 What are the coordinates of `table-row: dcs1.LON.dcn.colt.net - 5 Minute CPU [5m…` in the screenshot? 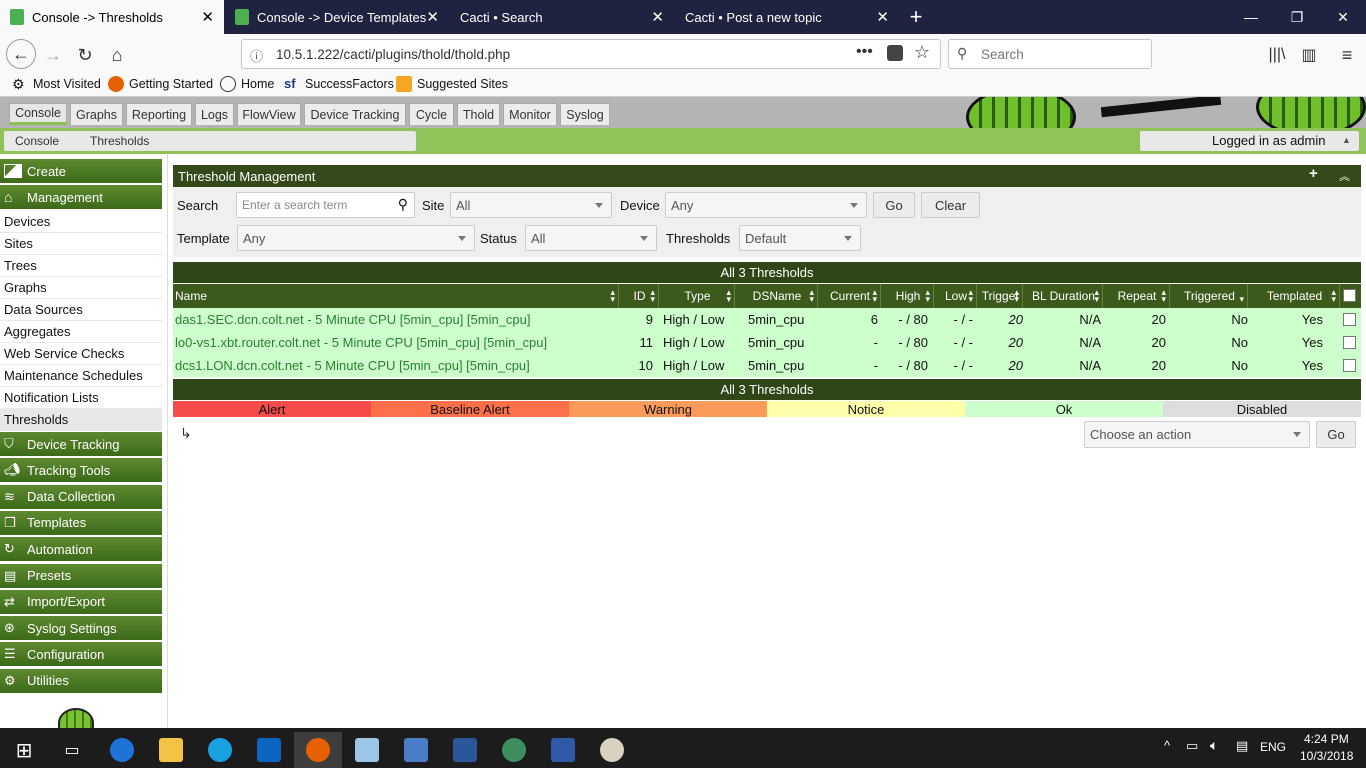 It's located at (767, 365).